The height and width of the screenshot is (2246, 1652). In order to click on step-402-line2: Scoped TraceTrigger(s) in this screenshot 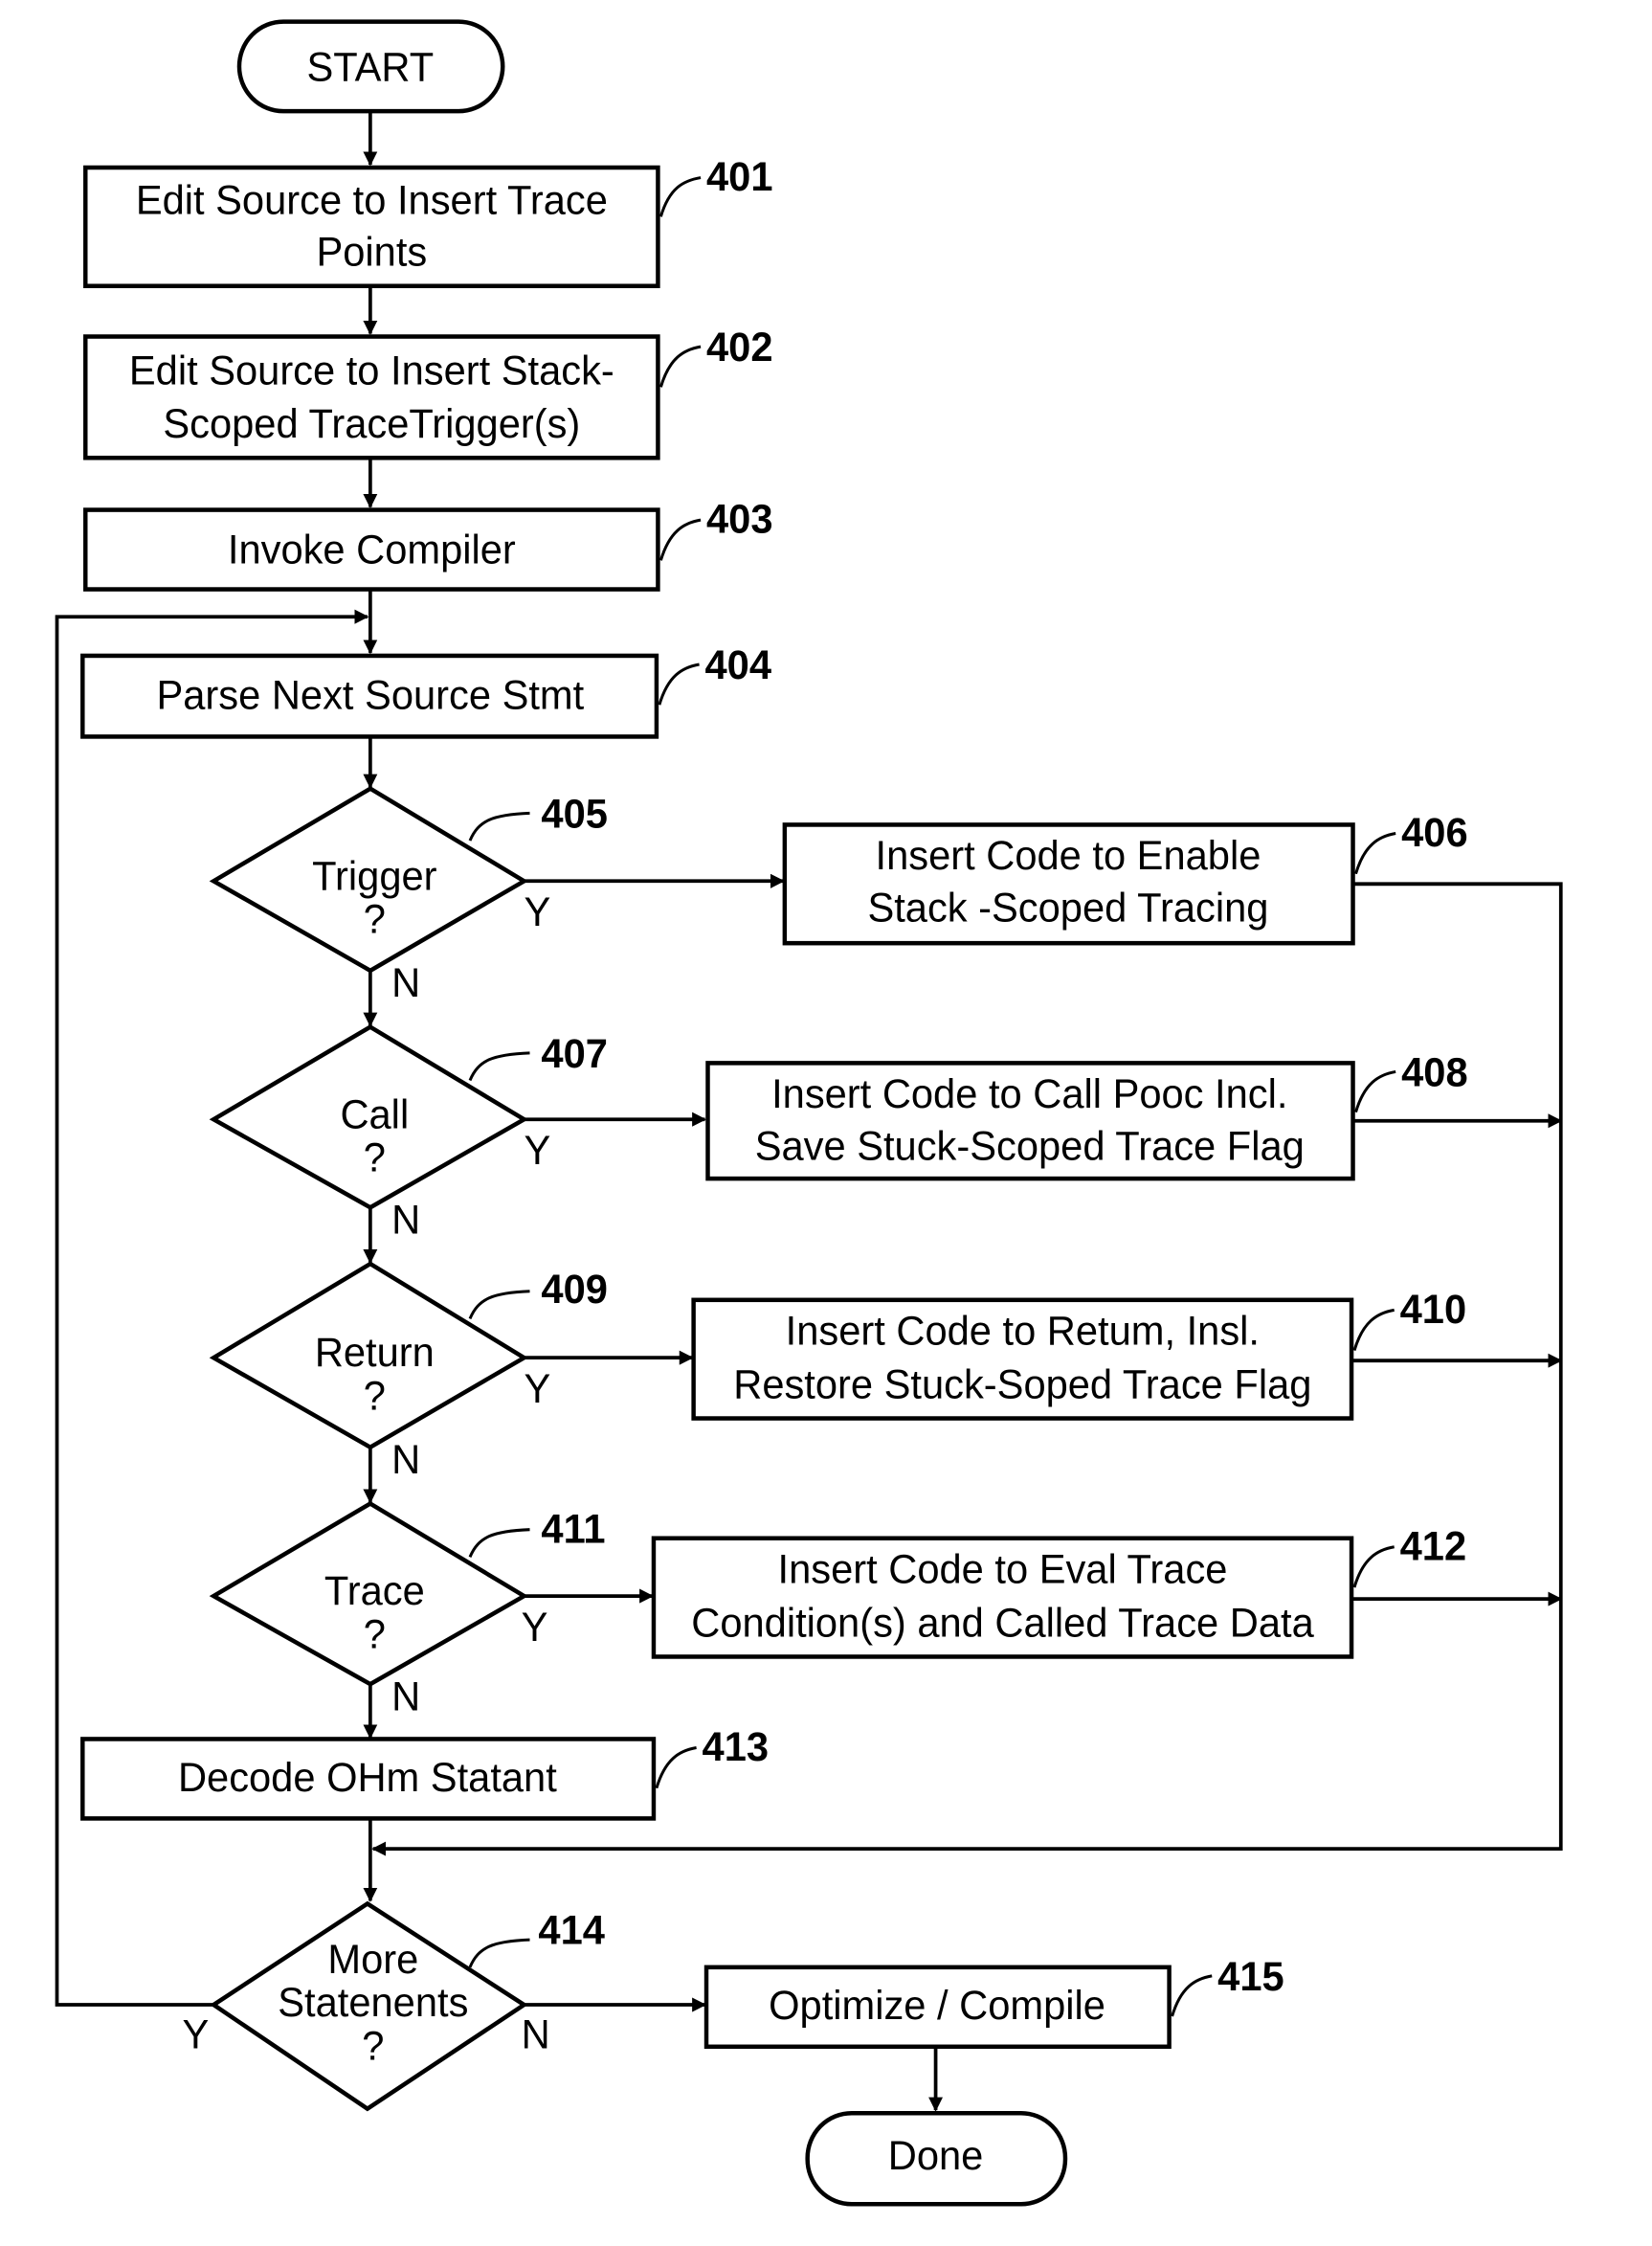, I will do `click(371, 423)`.